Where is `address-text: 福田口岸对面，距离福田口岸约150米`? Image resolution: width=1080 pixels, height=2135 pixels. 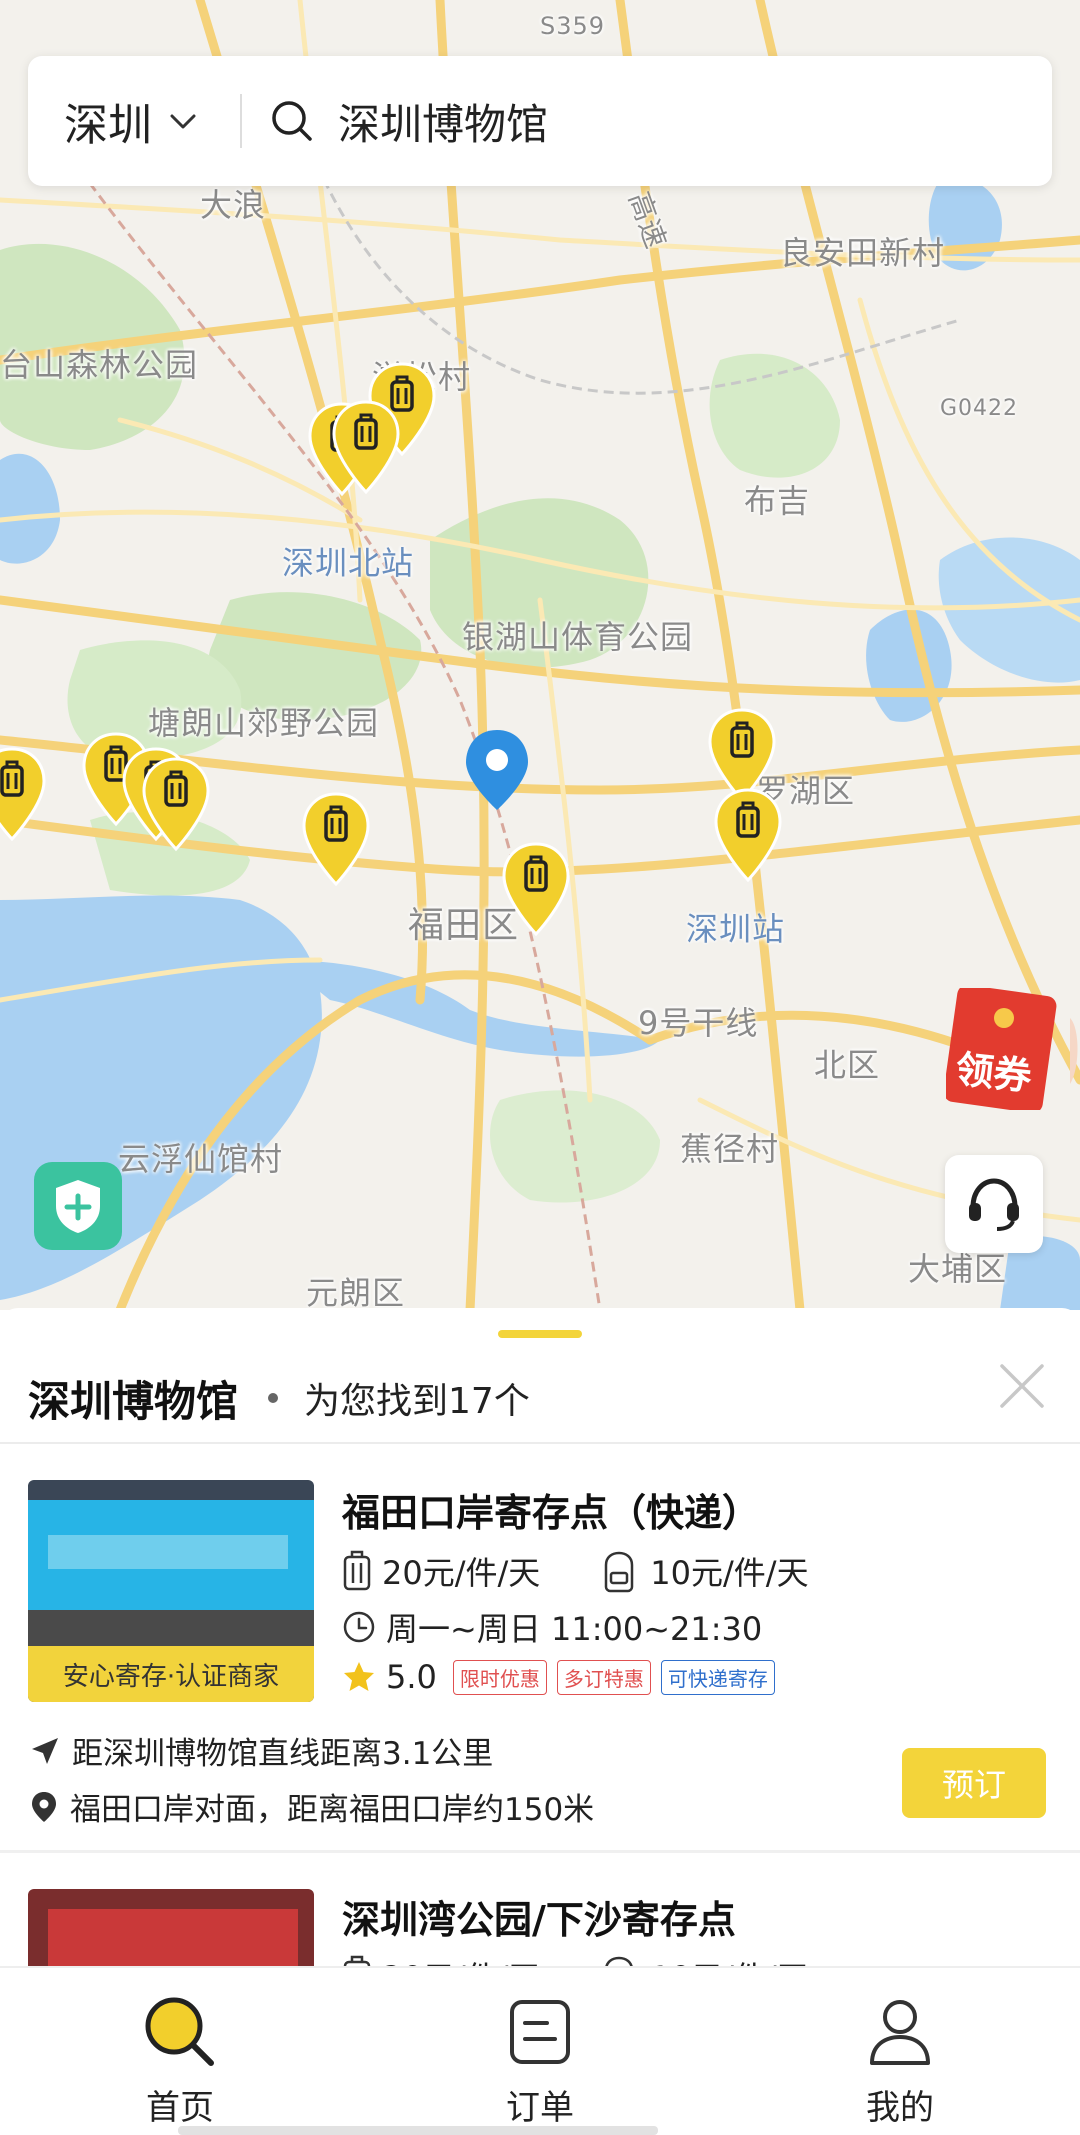 address-text: 福田口岸对面，距离福田口岸约150米 is located at coordinates (332, 1810).